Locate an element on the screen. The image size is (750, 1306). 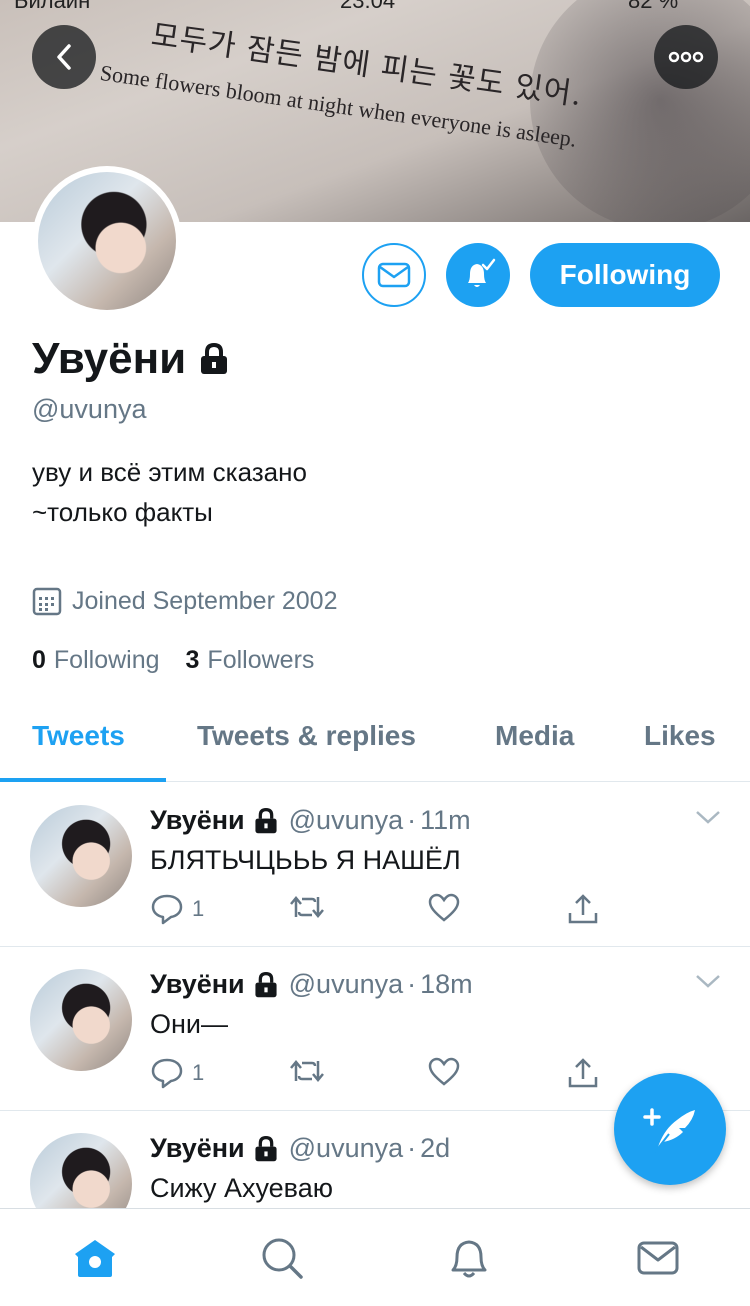
status-bar: Билайн 23:04 82 % is located at coordinates (375, 6).